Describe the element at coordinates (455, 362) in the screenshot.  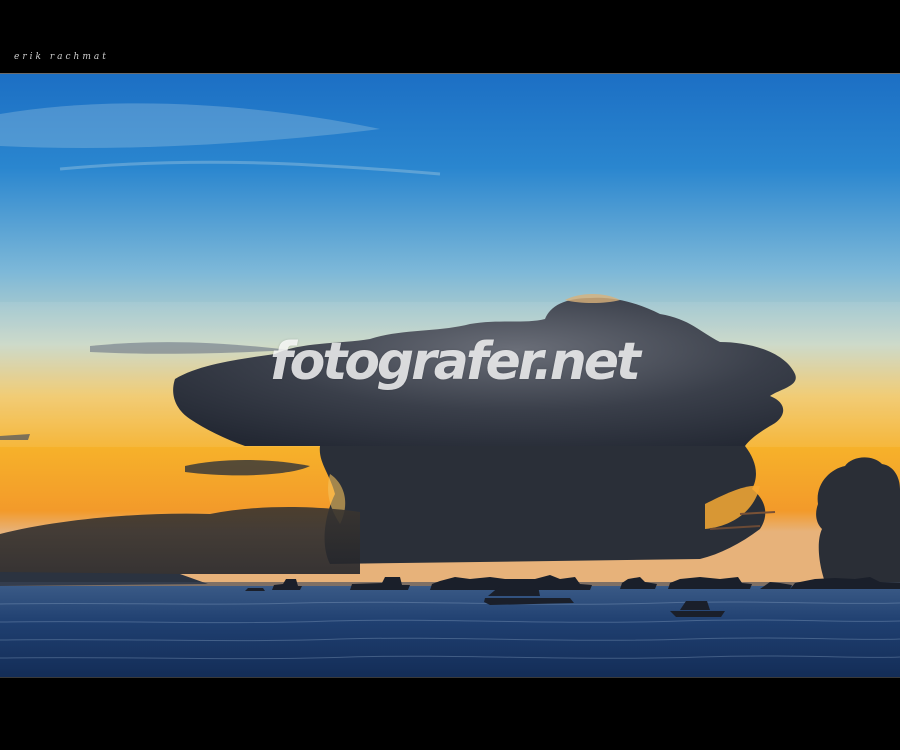
I see `site-watermark: fotografer.net` at that location.